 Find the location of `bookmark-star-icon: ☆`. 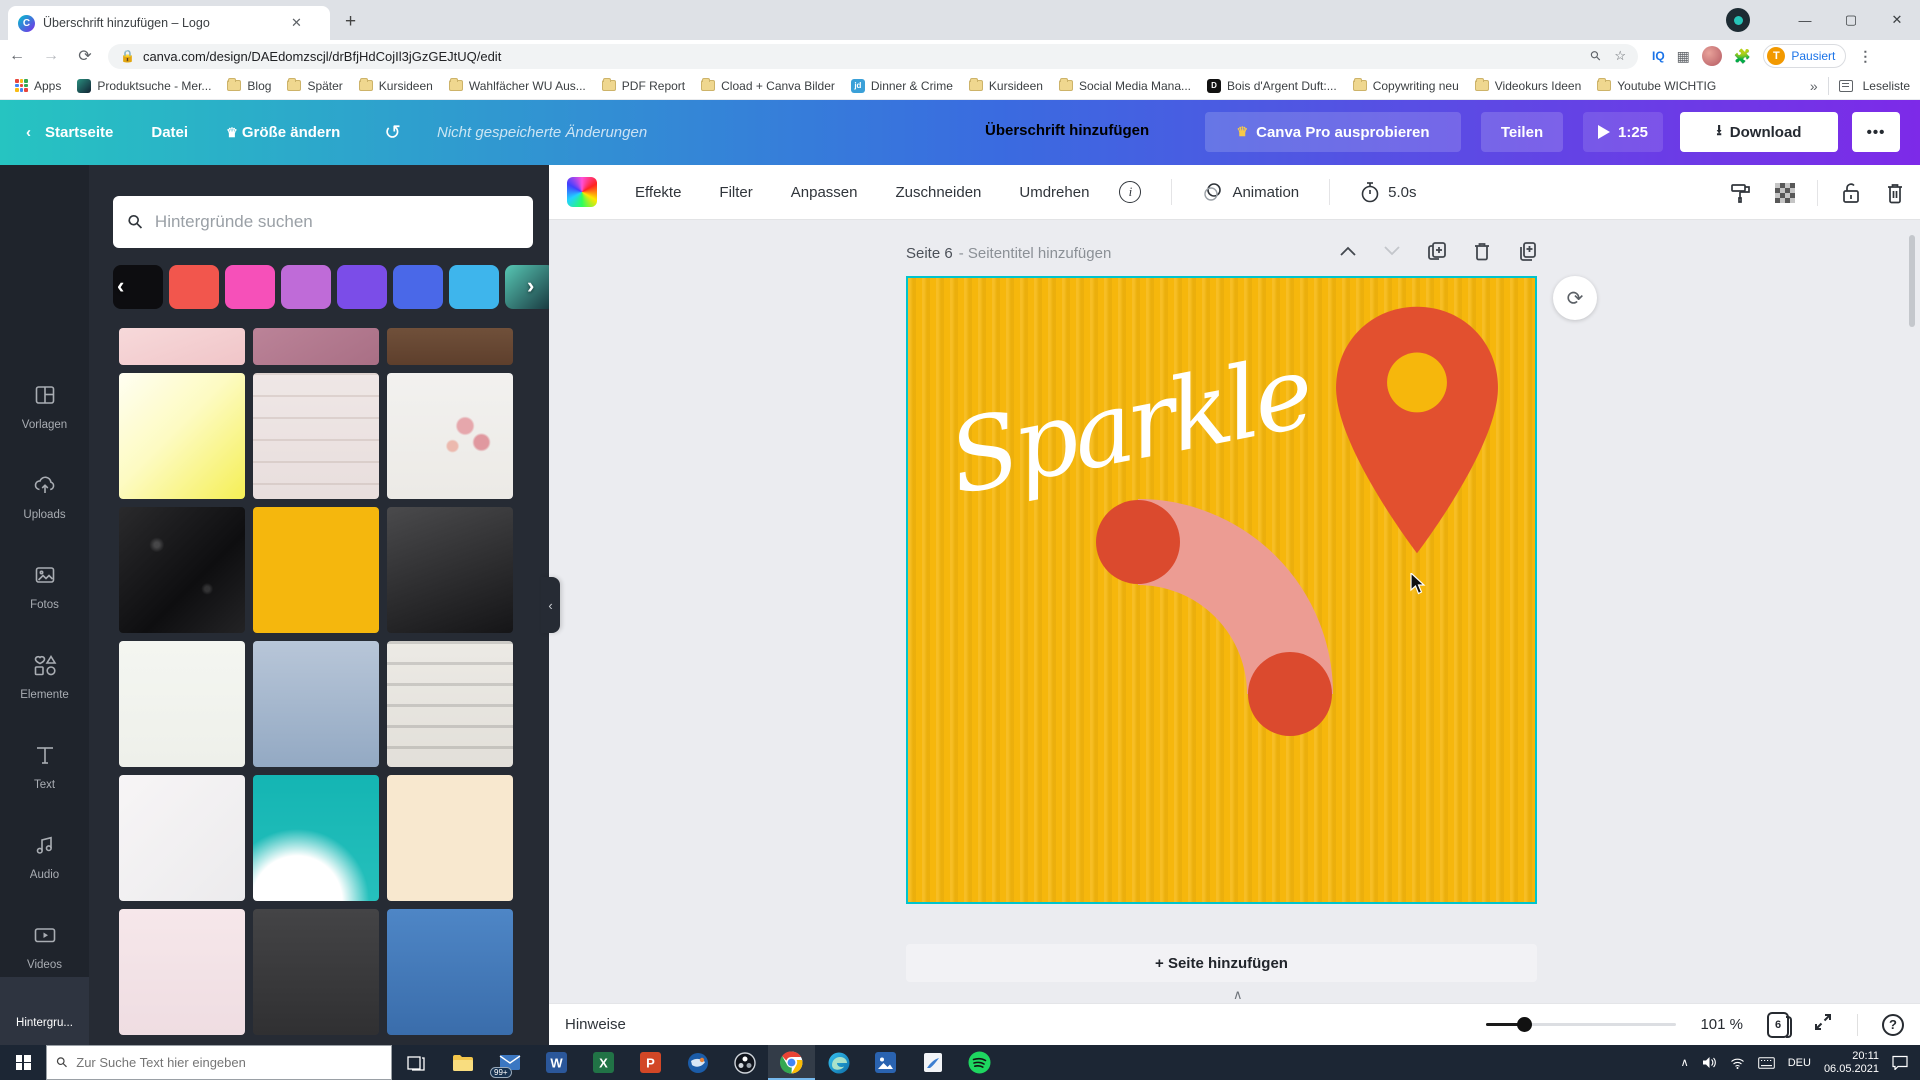

bookmark-star-icon: ☆ is located at coordinates (1620, 56).